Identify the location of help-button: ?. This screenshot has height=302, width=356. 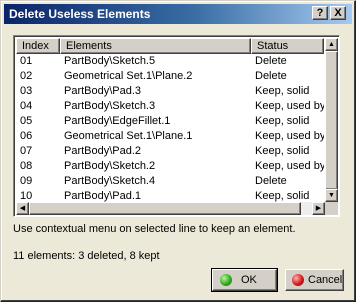
(320, 13).